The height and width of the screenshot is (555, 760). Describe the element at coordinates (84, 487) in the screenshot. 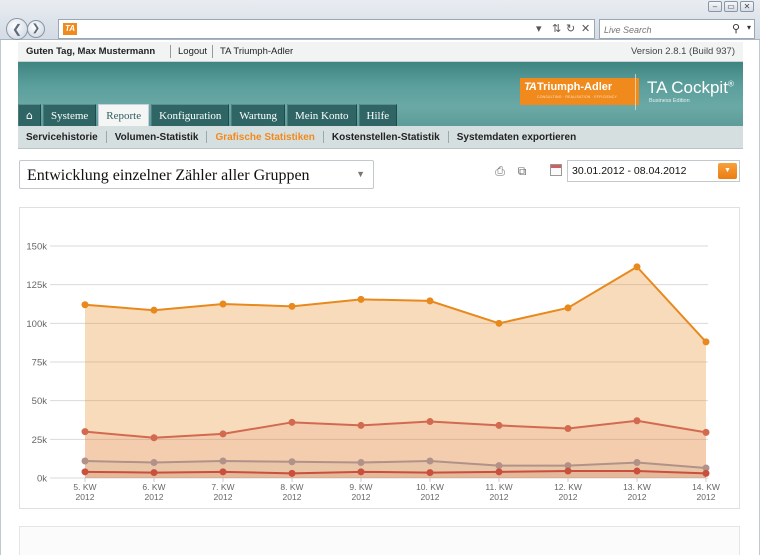

I see `x-tick-label: 5. KW` at that location.